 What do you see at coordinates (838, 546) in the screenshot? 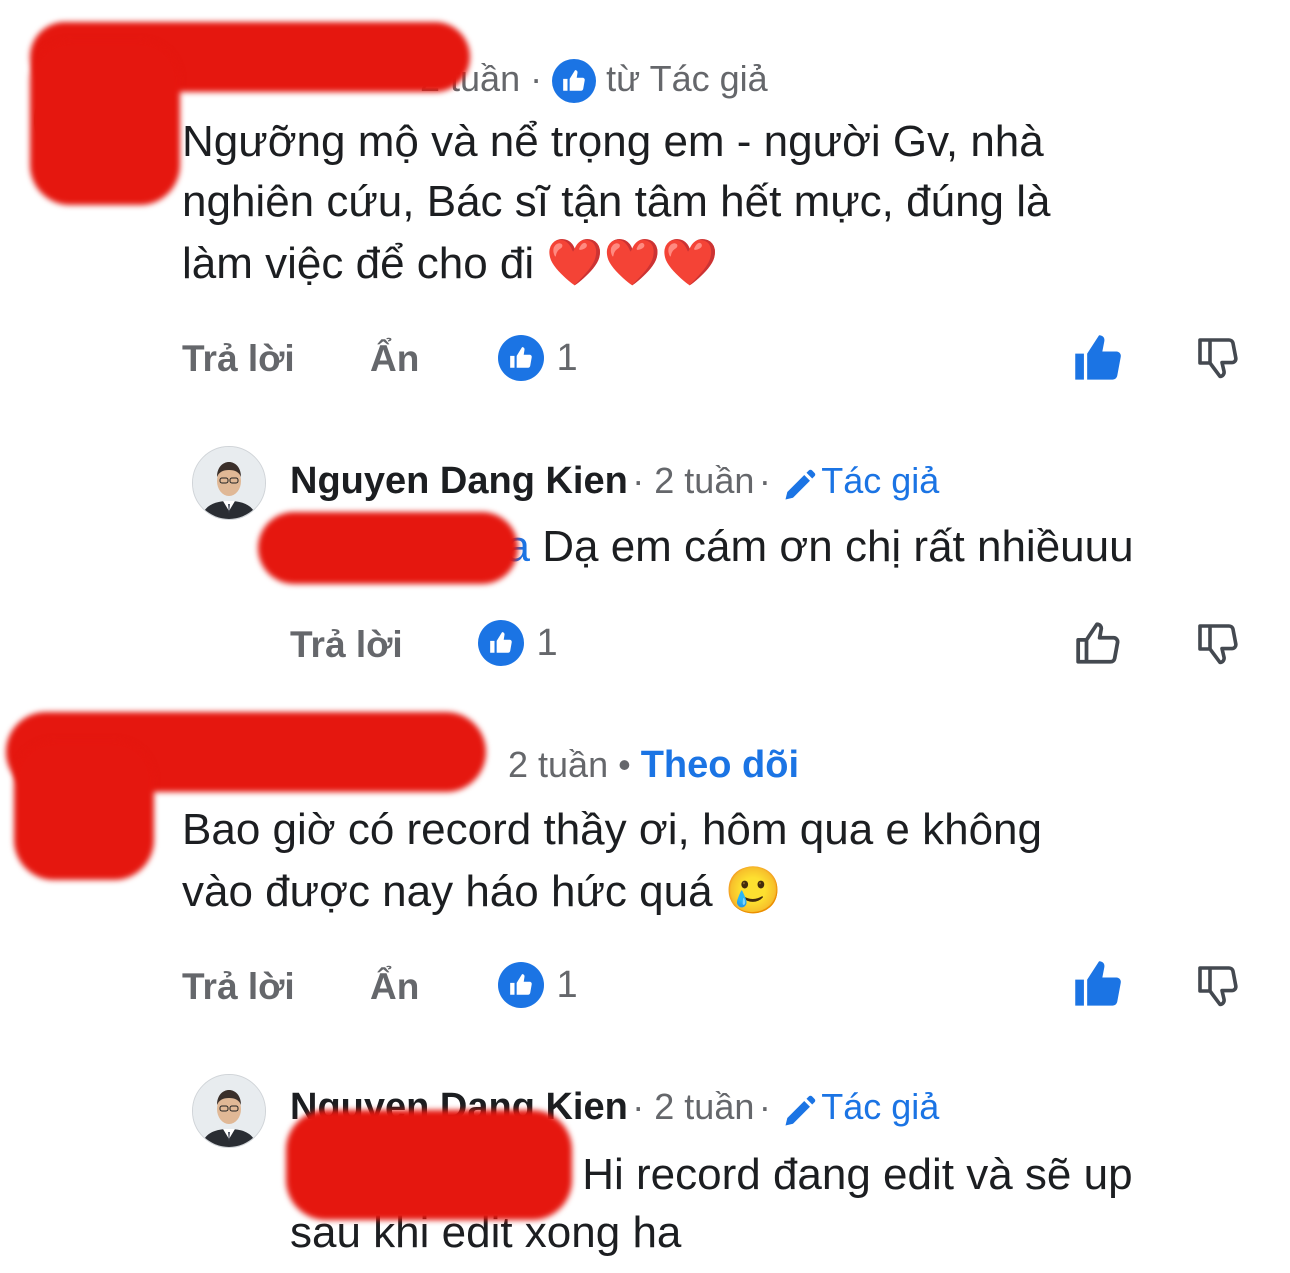
I see `reply-text: Dạ em cám ơn chị rất nhiềuuu` at bounding box center [838, 546].